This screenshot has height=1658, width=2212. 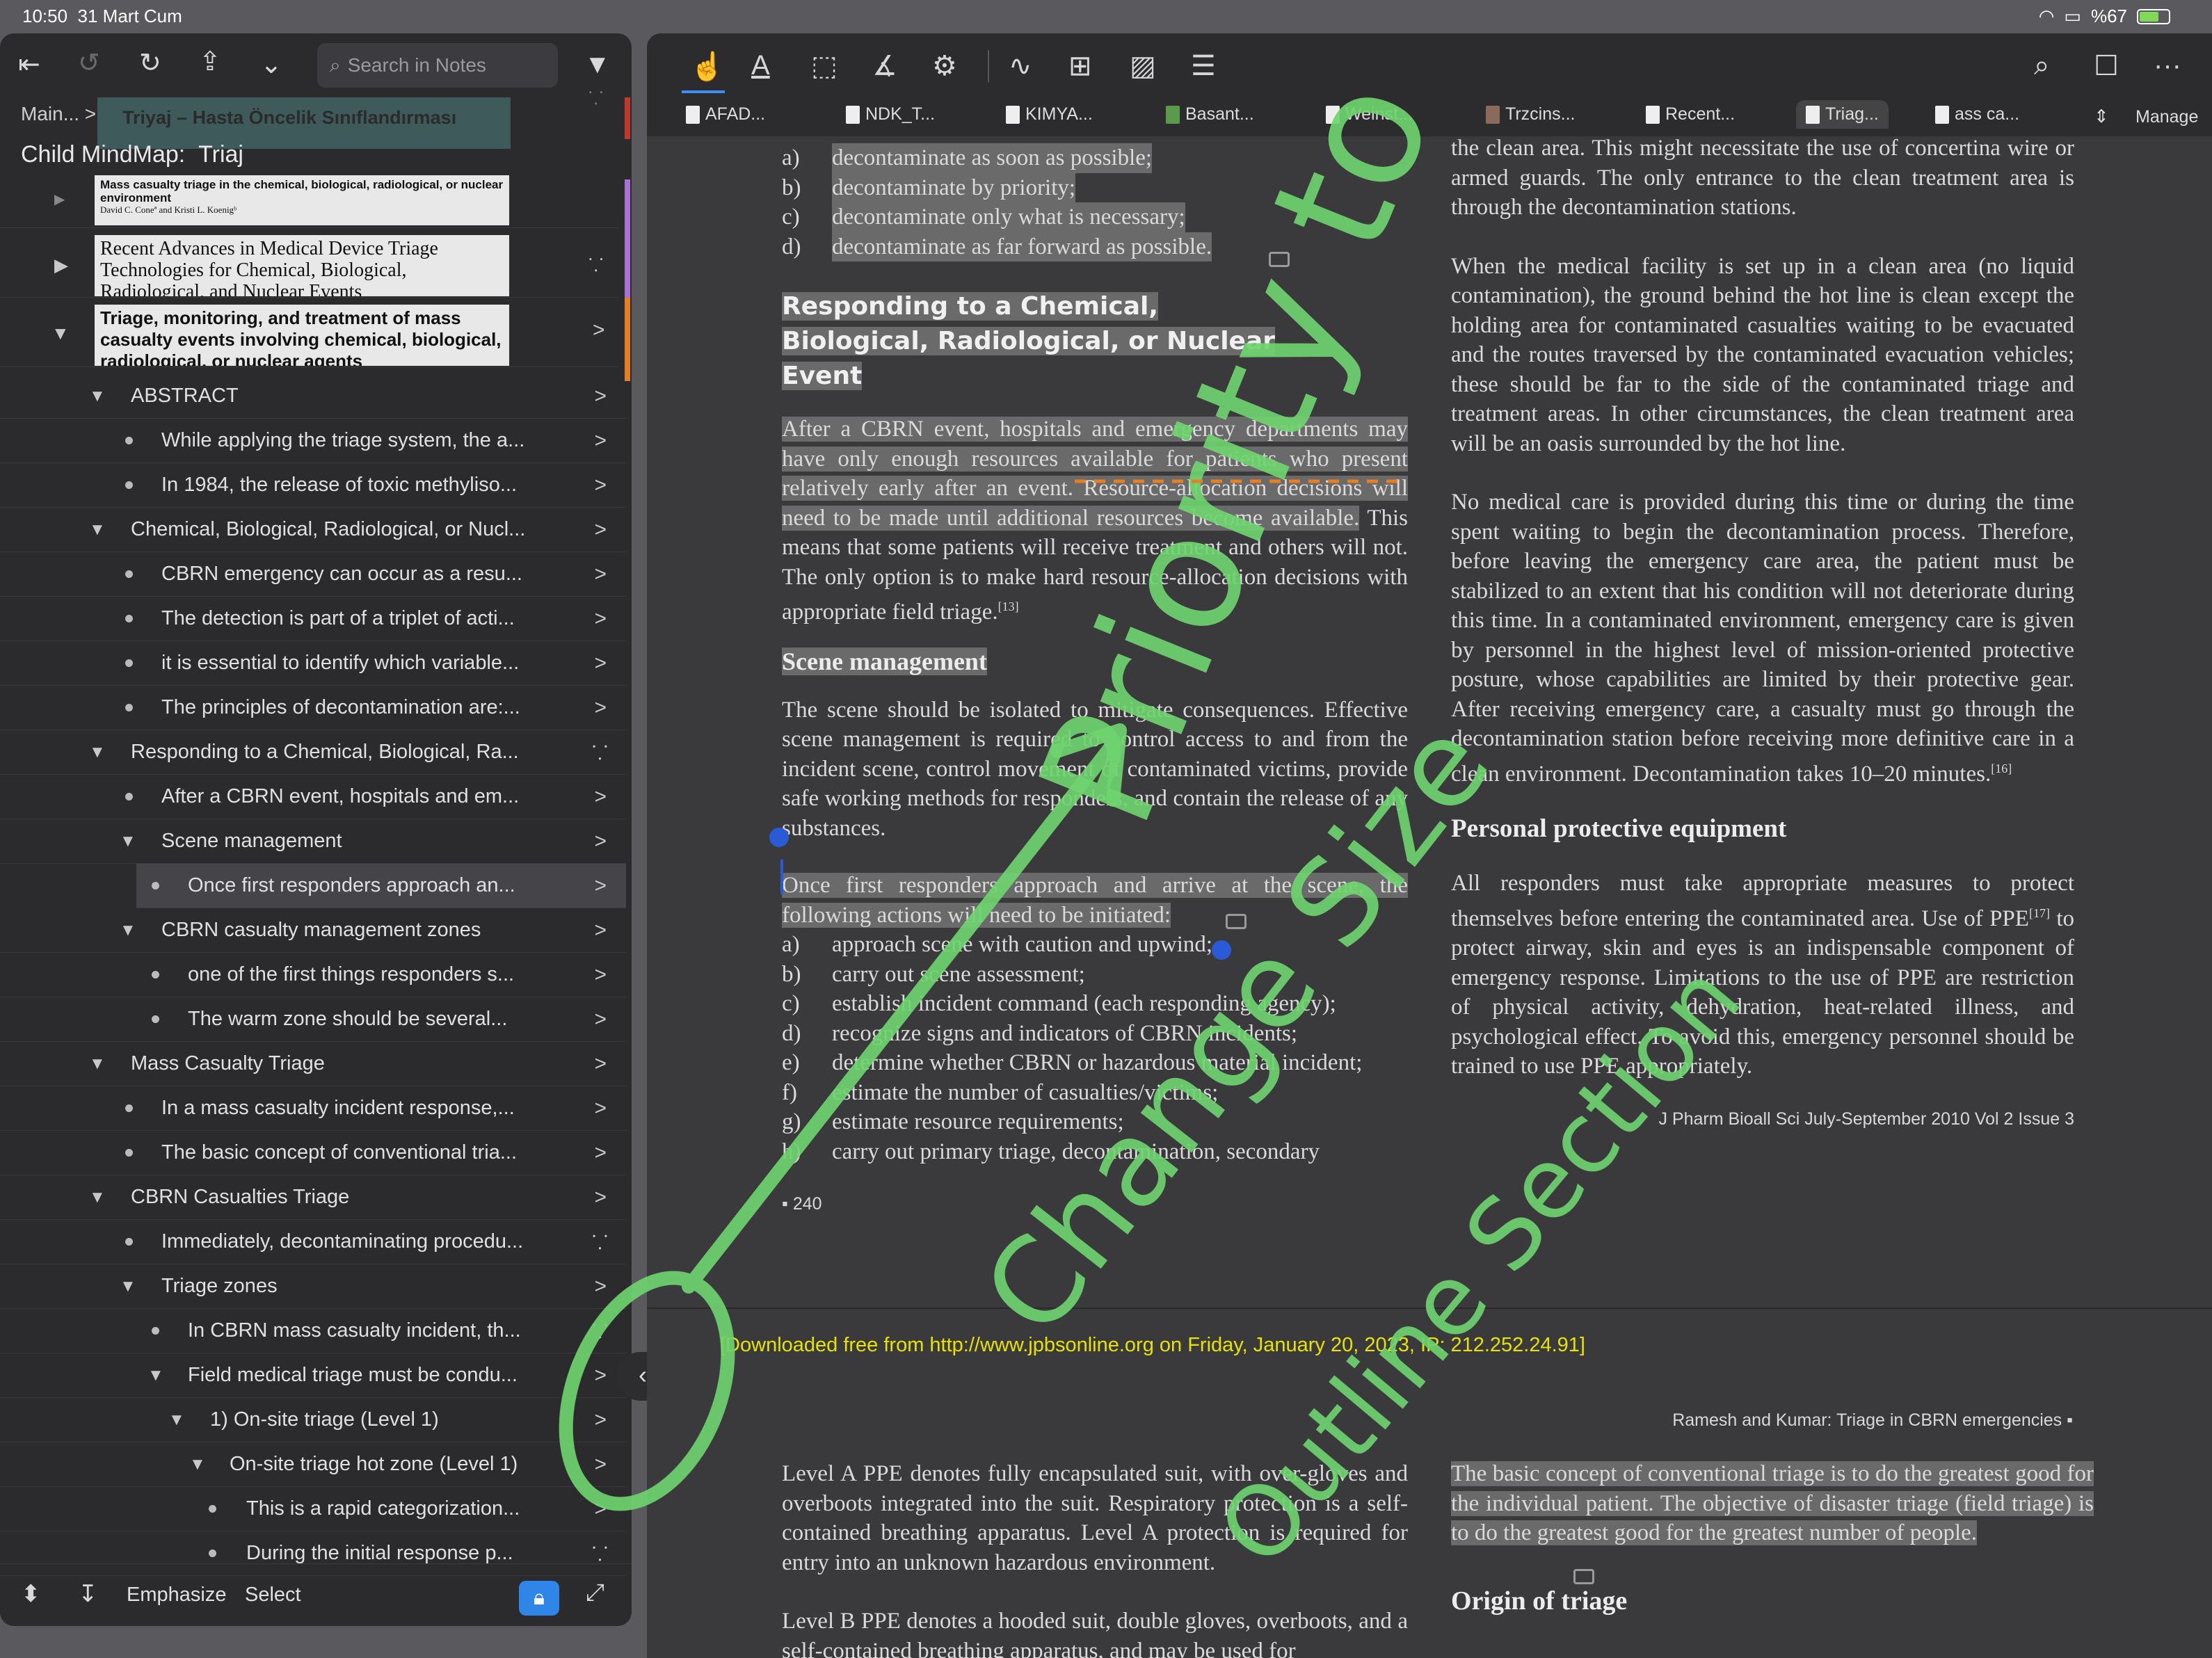 What do you see at coordinates (2106, 66) in the screenshot?
I see `bookmark-icon: ☐` at bounding box center [2106, 66].